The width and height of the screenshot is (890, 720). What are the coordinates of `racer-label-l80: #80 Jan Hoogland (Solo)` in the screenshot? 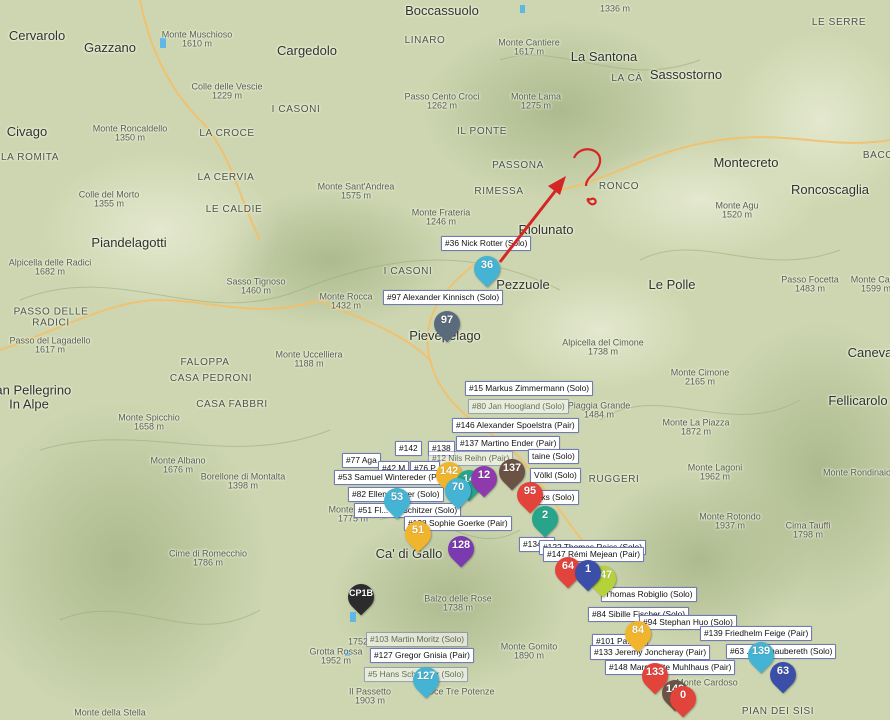 It's located at (518, 406).